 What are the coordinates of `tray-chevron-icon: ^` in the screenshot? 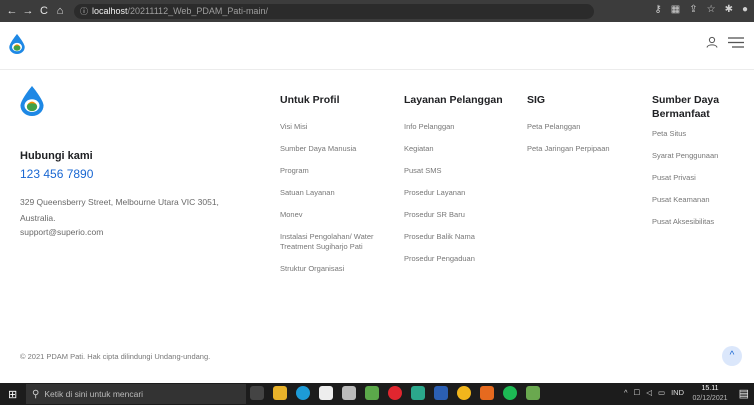 It's located at (626, 392).